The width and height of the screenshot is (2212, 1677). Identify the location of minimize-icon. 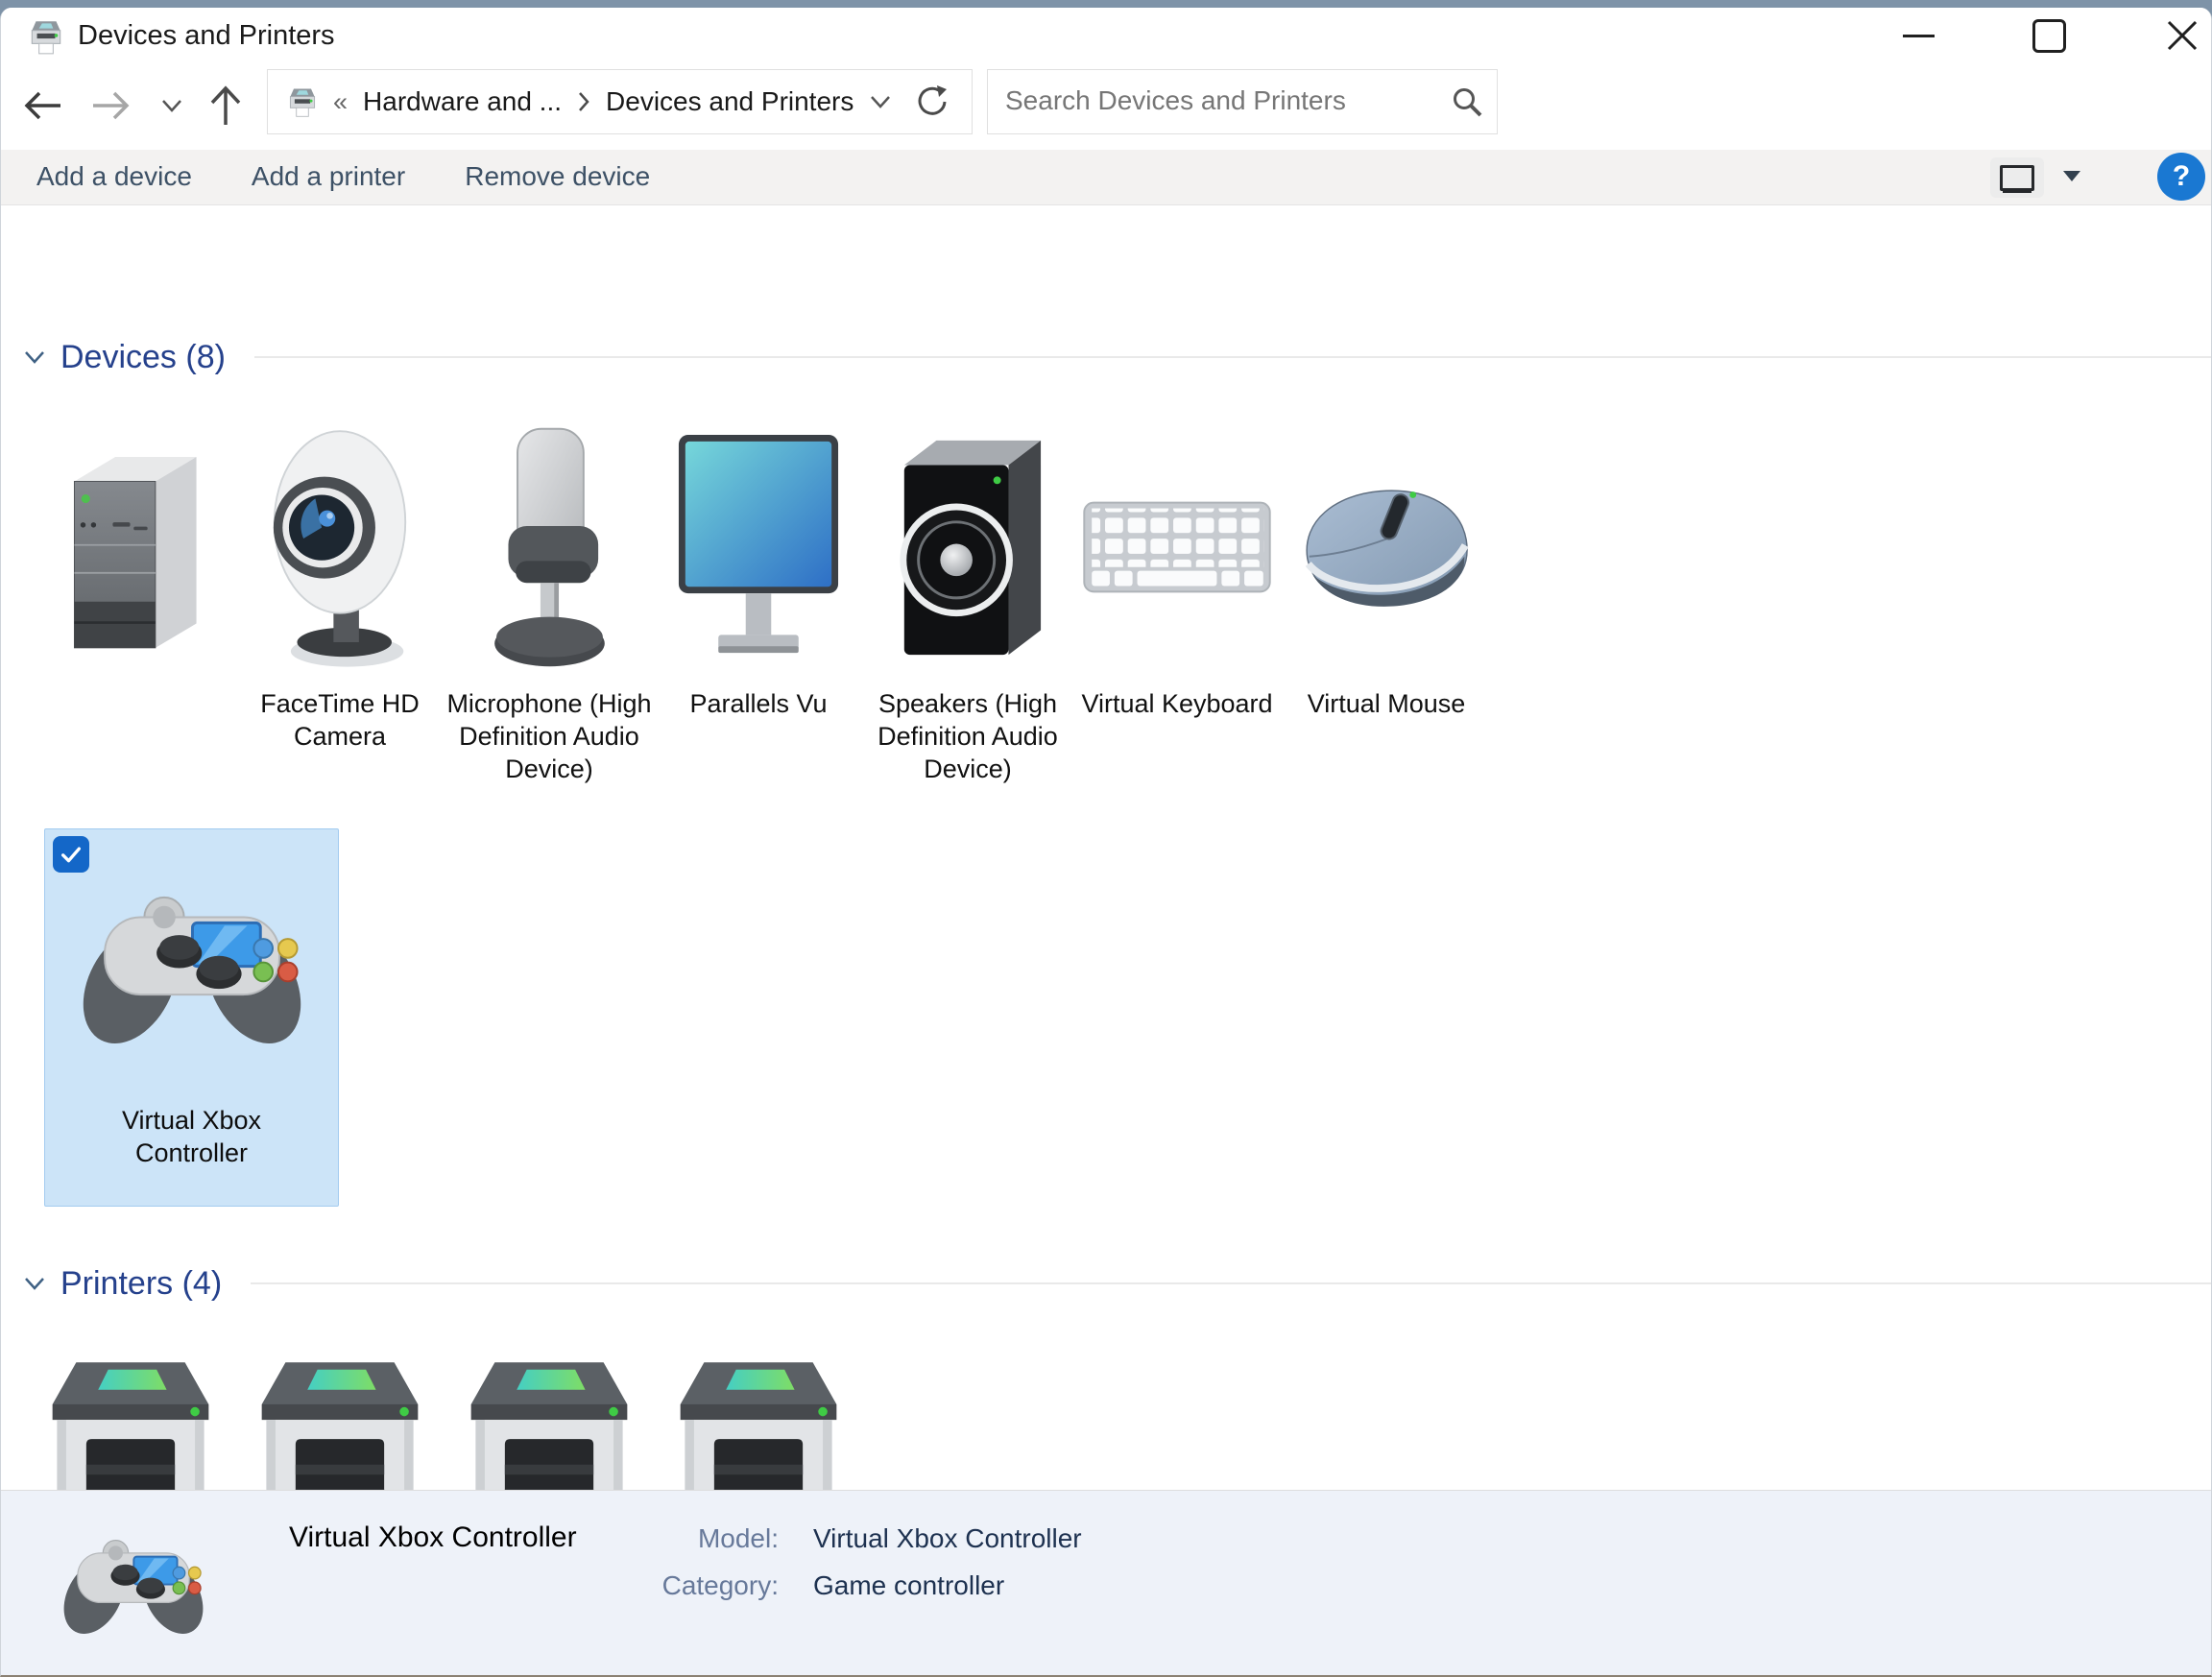
(1918, 35).